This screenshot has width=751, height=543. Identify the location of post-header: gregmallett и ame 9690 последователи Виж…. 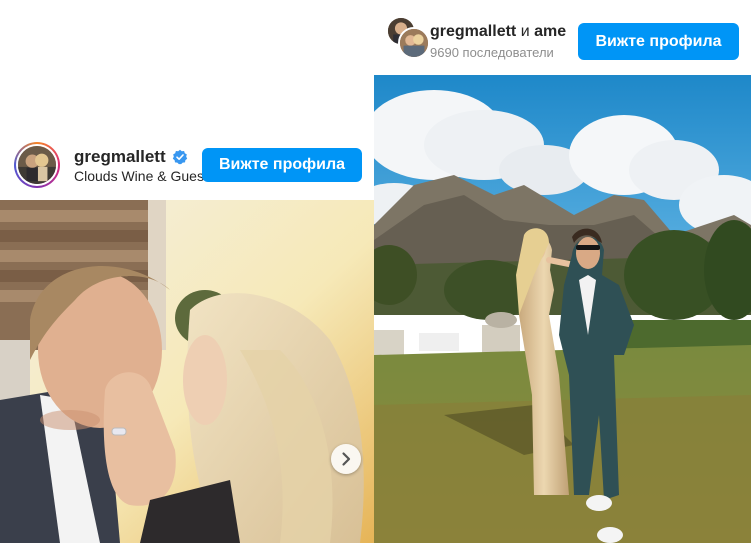
(562, 37).